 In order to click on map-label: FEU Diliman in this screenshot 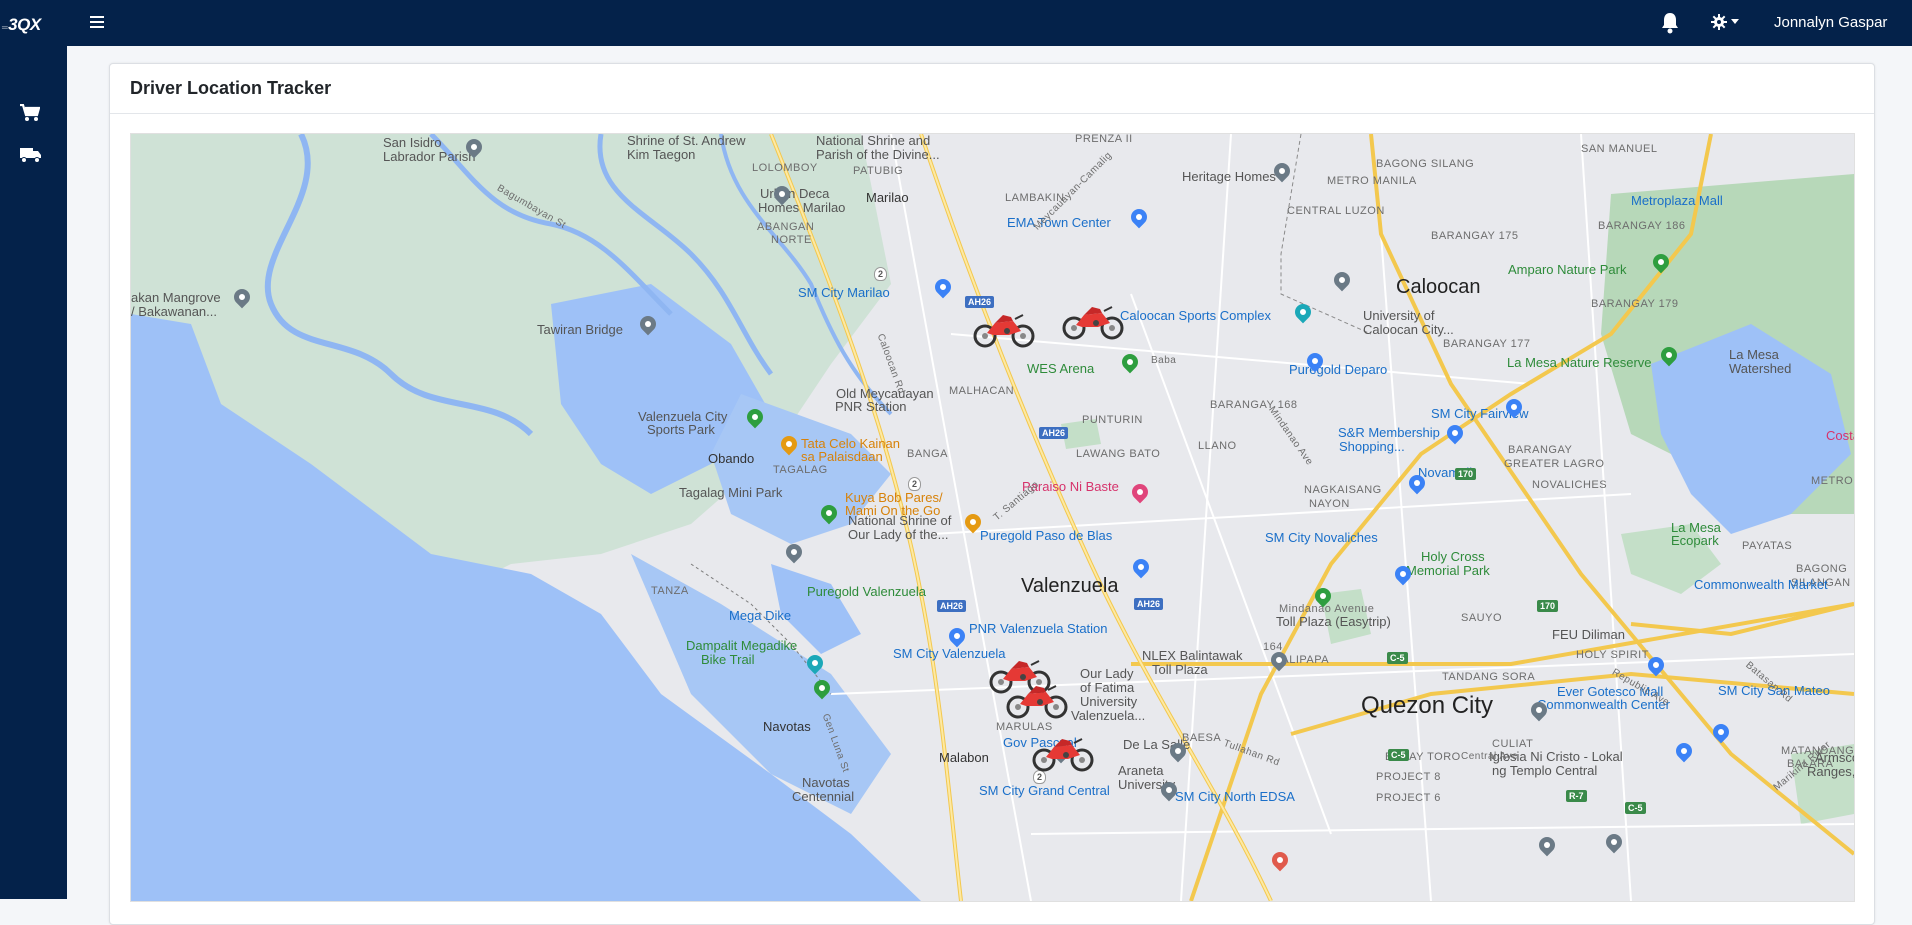, I will do `click(1588, 634)`.